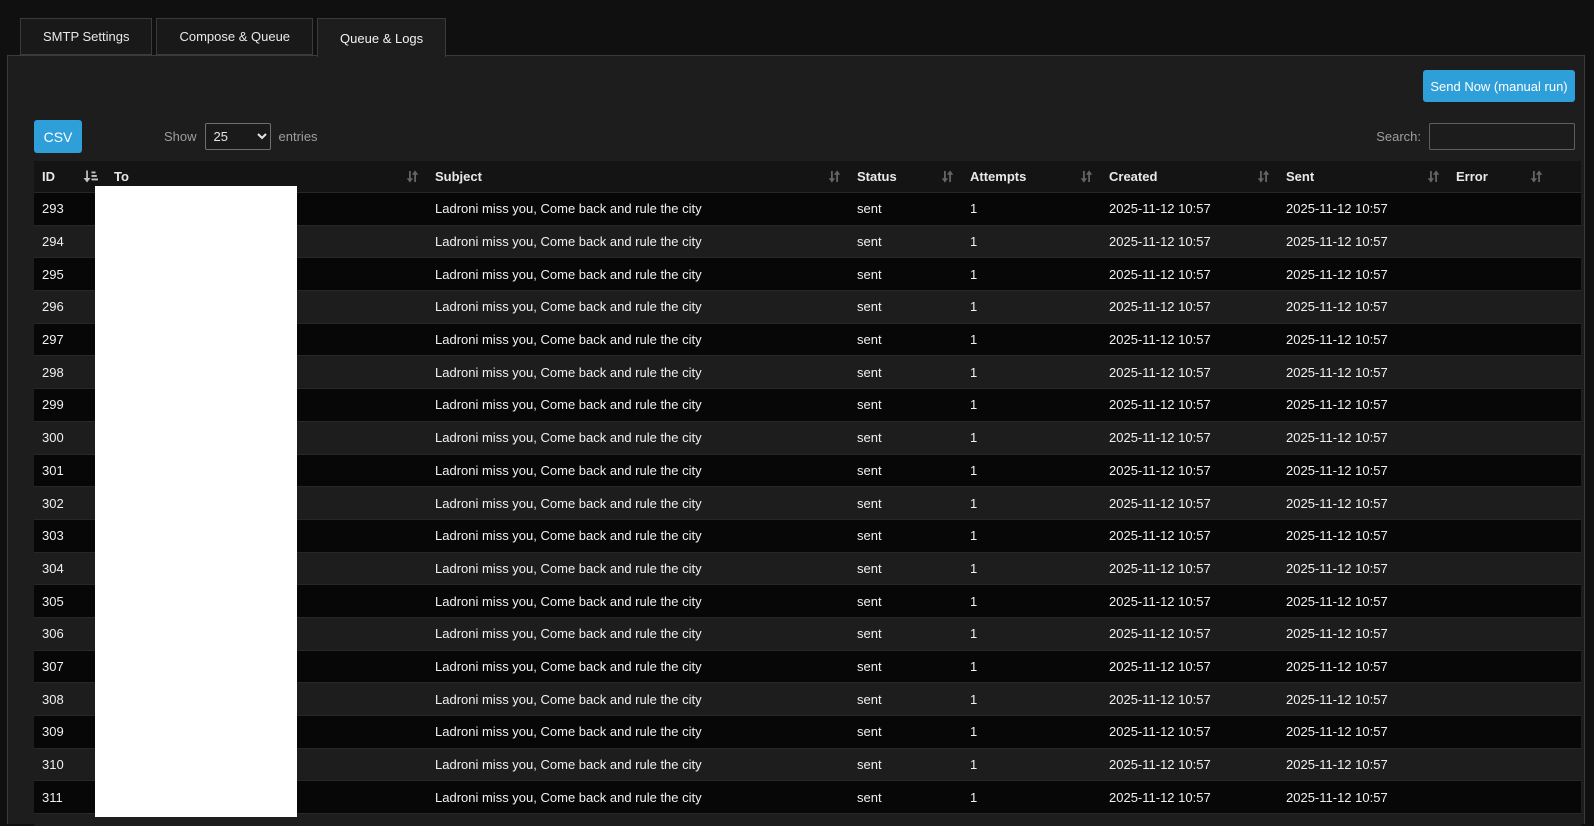  What do you see at coordinates (1472, 176) in the screenshot?
I see `column-label: Error` at bounding box center [1472, 176].